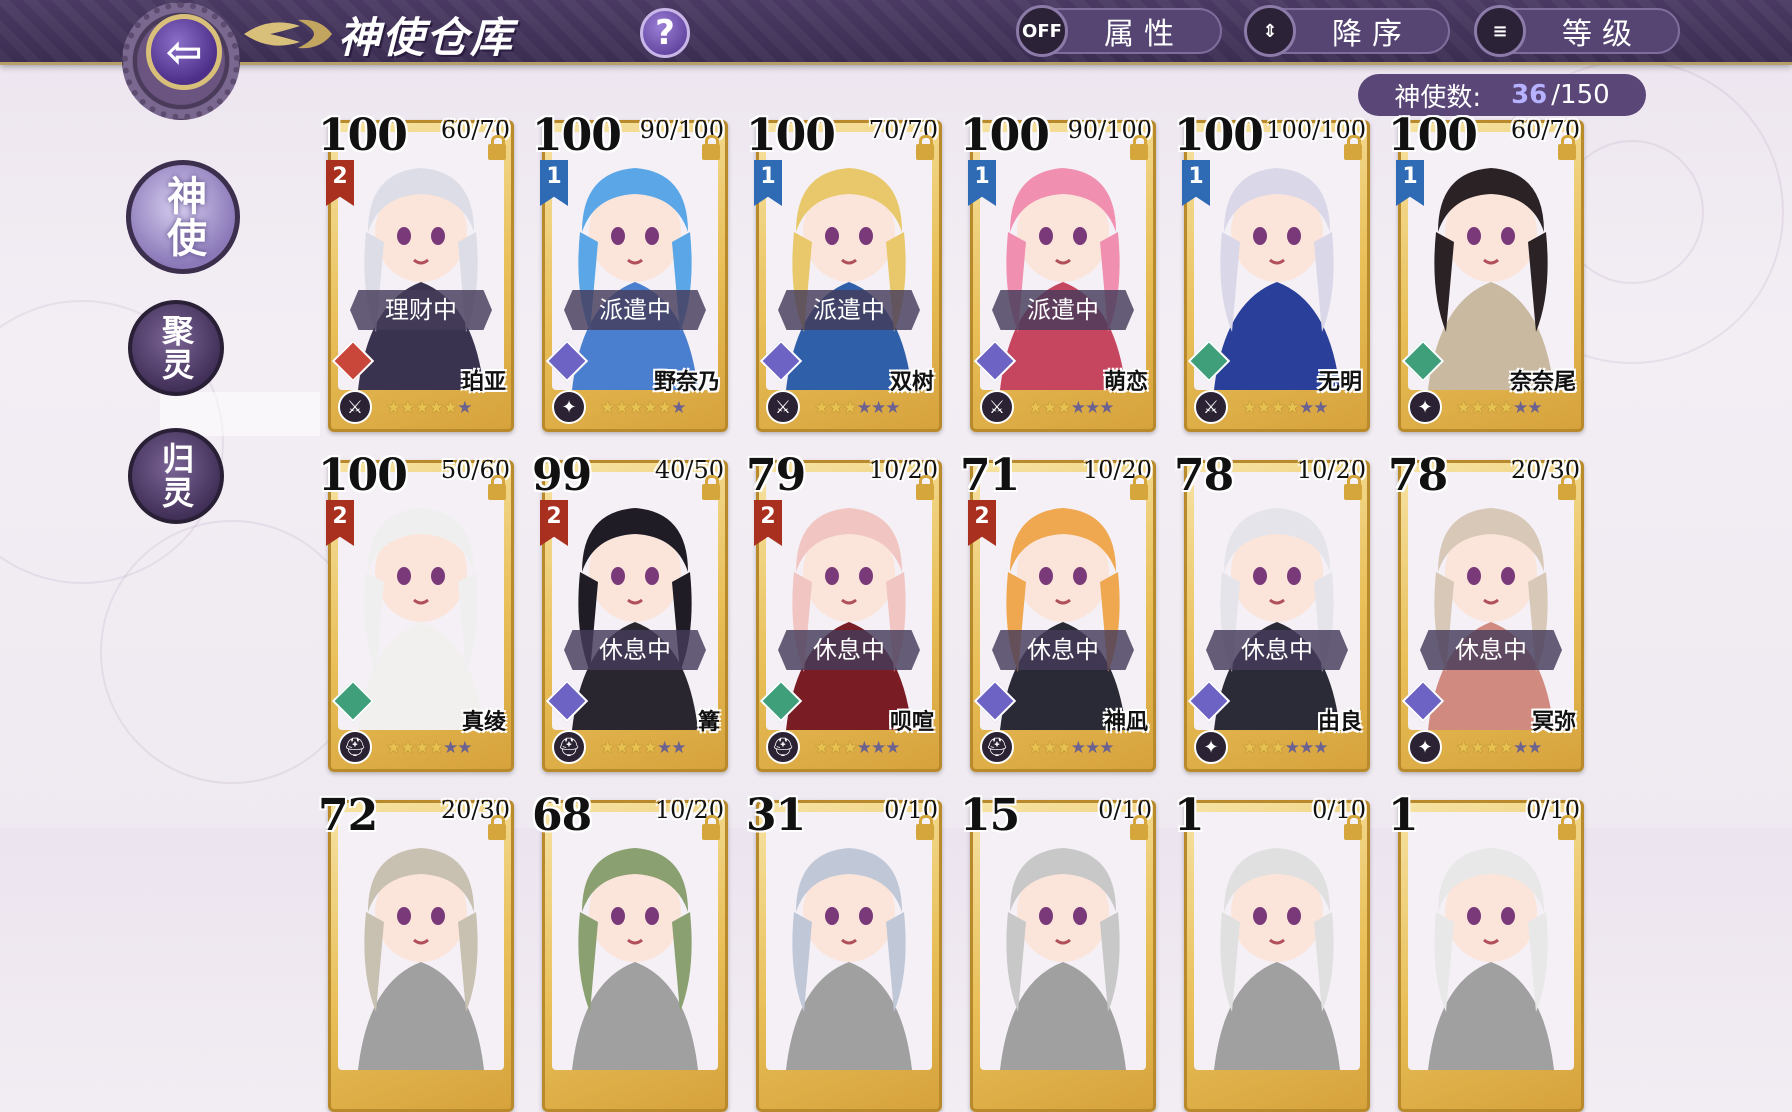 This screenshot has width=1792, height=1112. What do you see at coordinates (1339, 722) in the screenshot?
I see `character-name: 由良` at bounding box center [1339, 722].